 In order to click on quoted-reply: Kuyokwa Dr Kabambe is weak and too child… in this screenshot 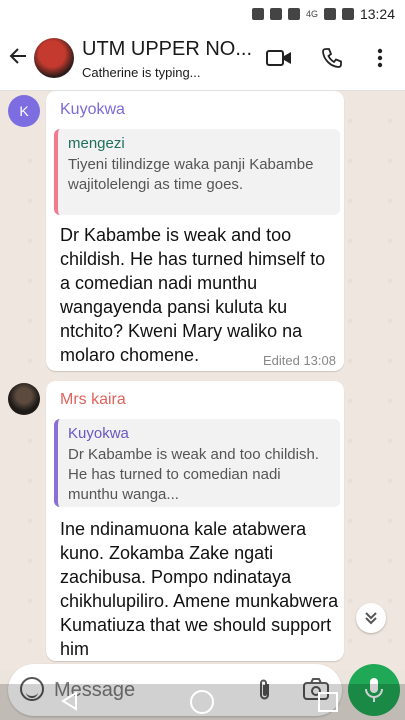, I will do `click(197, 463)`.